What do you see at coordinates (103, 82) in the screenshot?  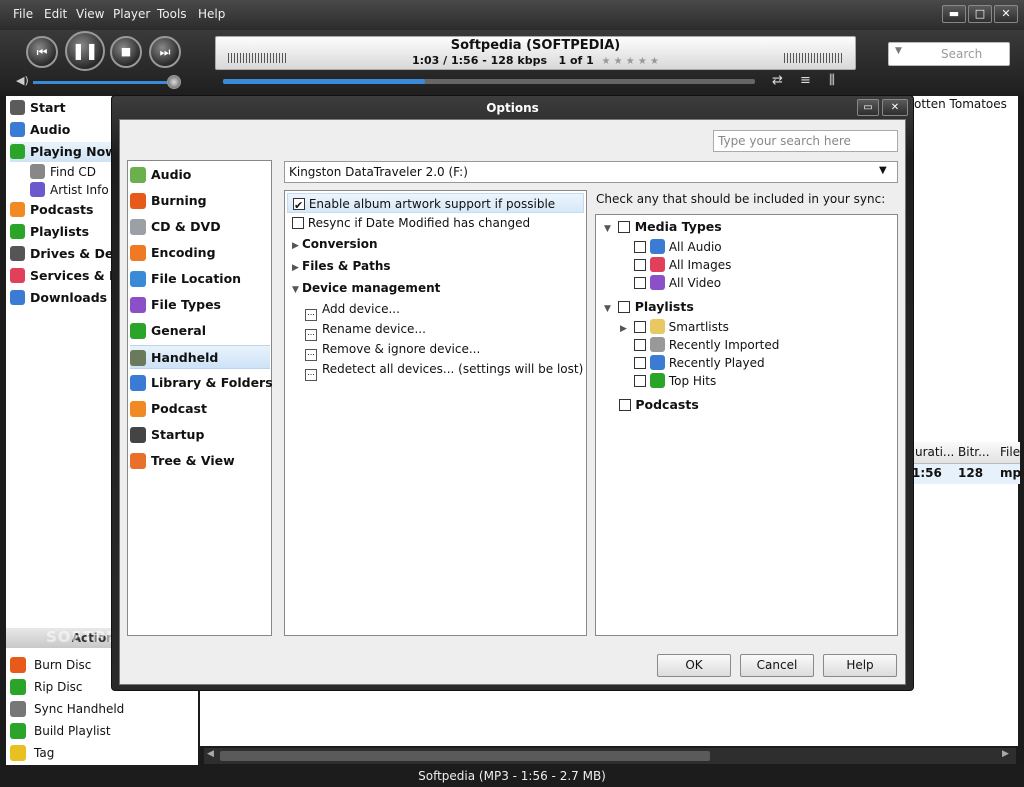 I see `volume-slider` at bounding box center [103, 82].